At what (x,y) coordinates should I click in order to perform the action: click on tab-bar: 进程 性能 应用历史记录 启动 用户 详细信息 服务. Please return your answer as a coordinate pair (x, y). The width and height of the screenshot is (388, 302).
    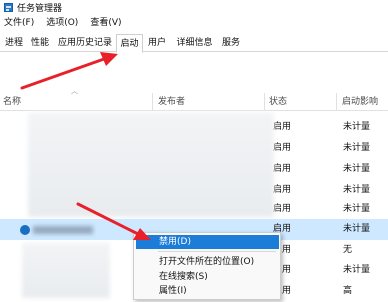
    Looking at the image, I should click on (194, 43).